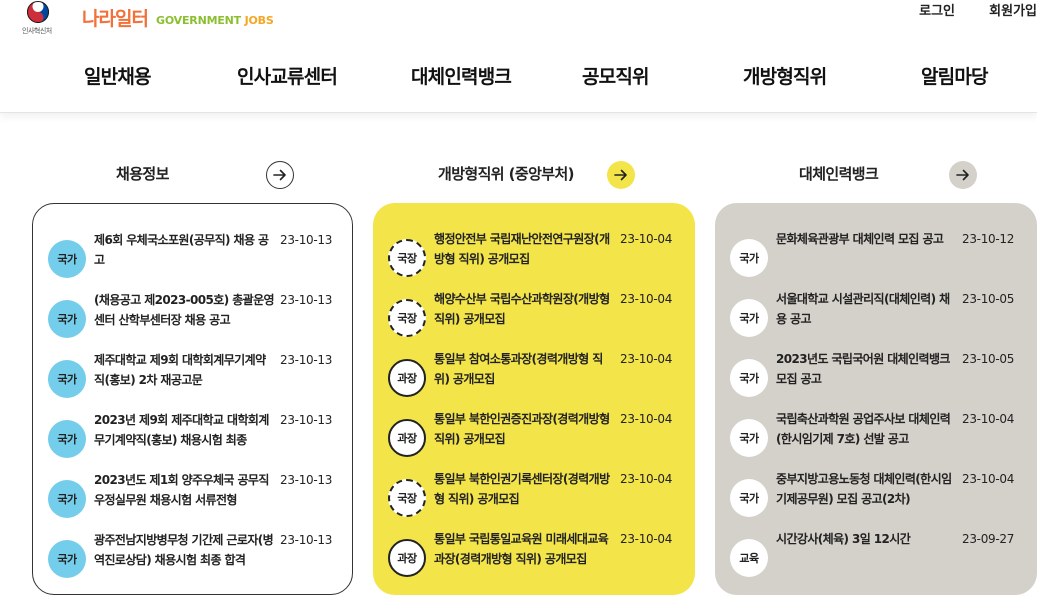 The image size is (1037, 614). I want to click on item-title: 해양수산부 국립수산과학원장(개방형 직위) 공개모집, so click(522, 309).